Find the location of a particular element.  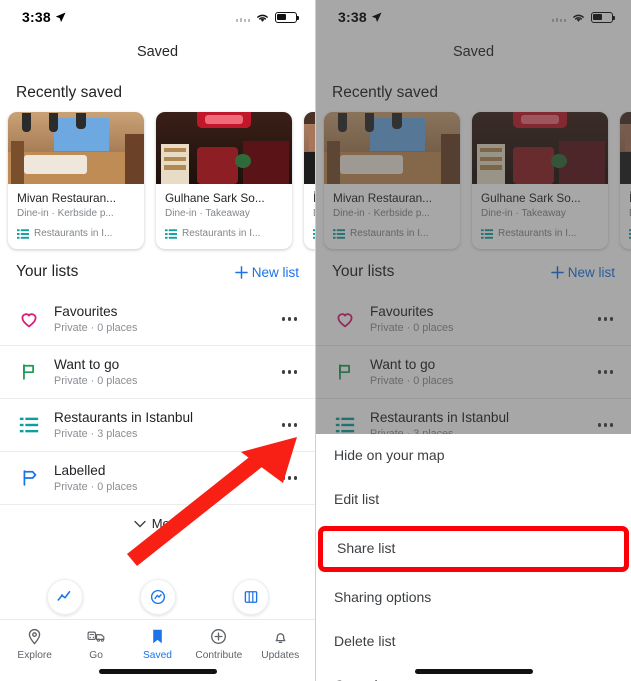

map-icon is located at coordinates (250, 597).